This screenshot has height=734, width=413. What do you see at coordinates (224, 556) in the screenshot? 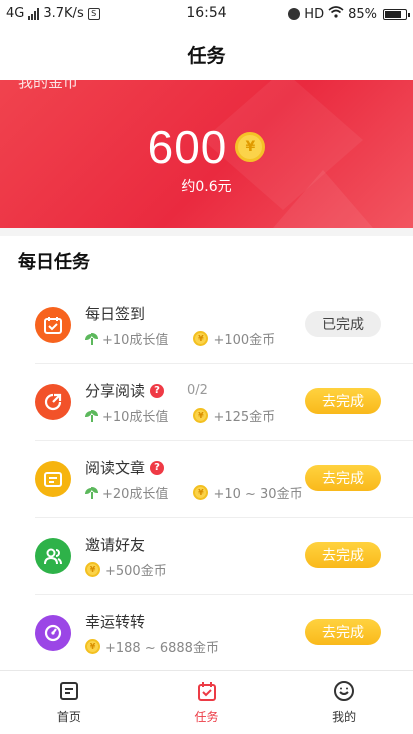
I see `task-item-invite-friends: 邀请好友 ¥ +500金币 去完成` at bounding box center [224, 556].